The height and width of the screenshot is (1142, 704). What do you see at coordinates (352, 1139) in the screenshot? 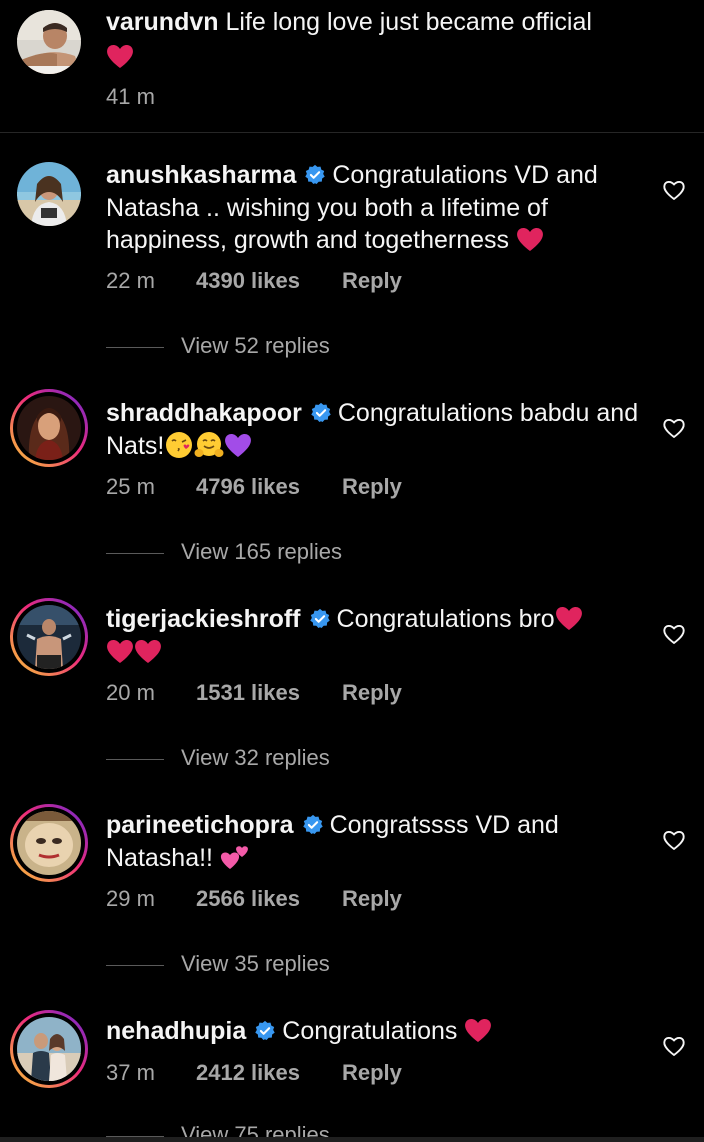
I see `bottom-edge` at bounding box center [352, 1139].